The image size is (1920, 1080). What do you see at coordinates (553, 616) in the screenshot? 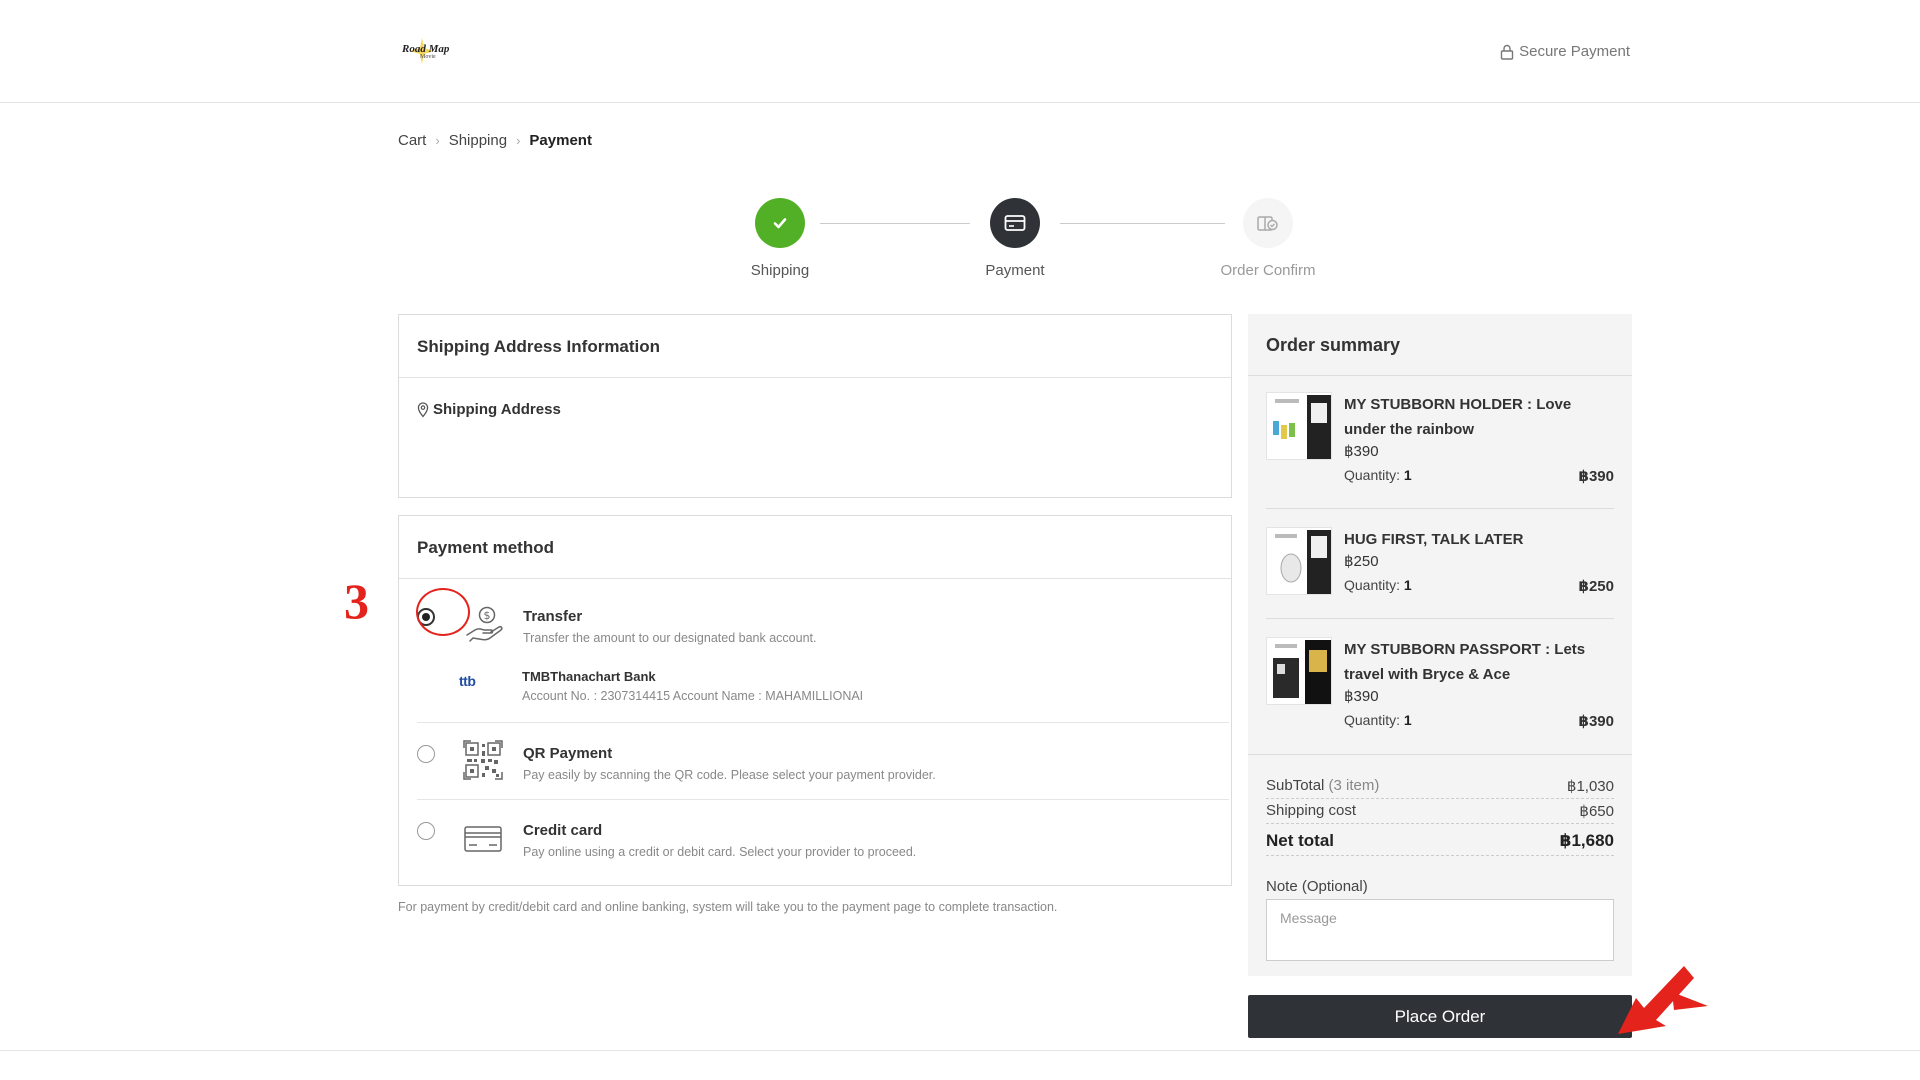
I see `option-title-transfer: Transfer` at bounding box center [553, 616].